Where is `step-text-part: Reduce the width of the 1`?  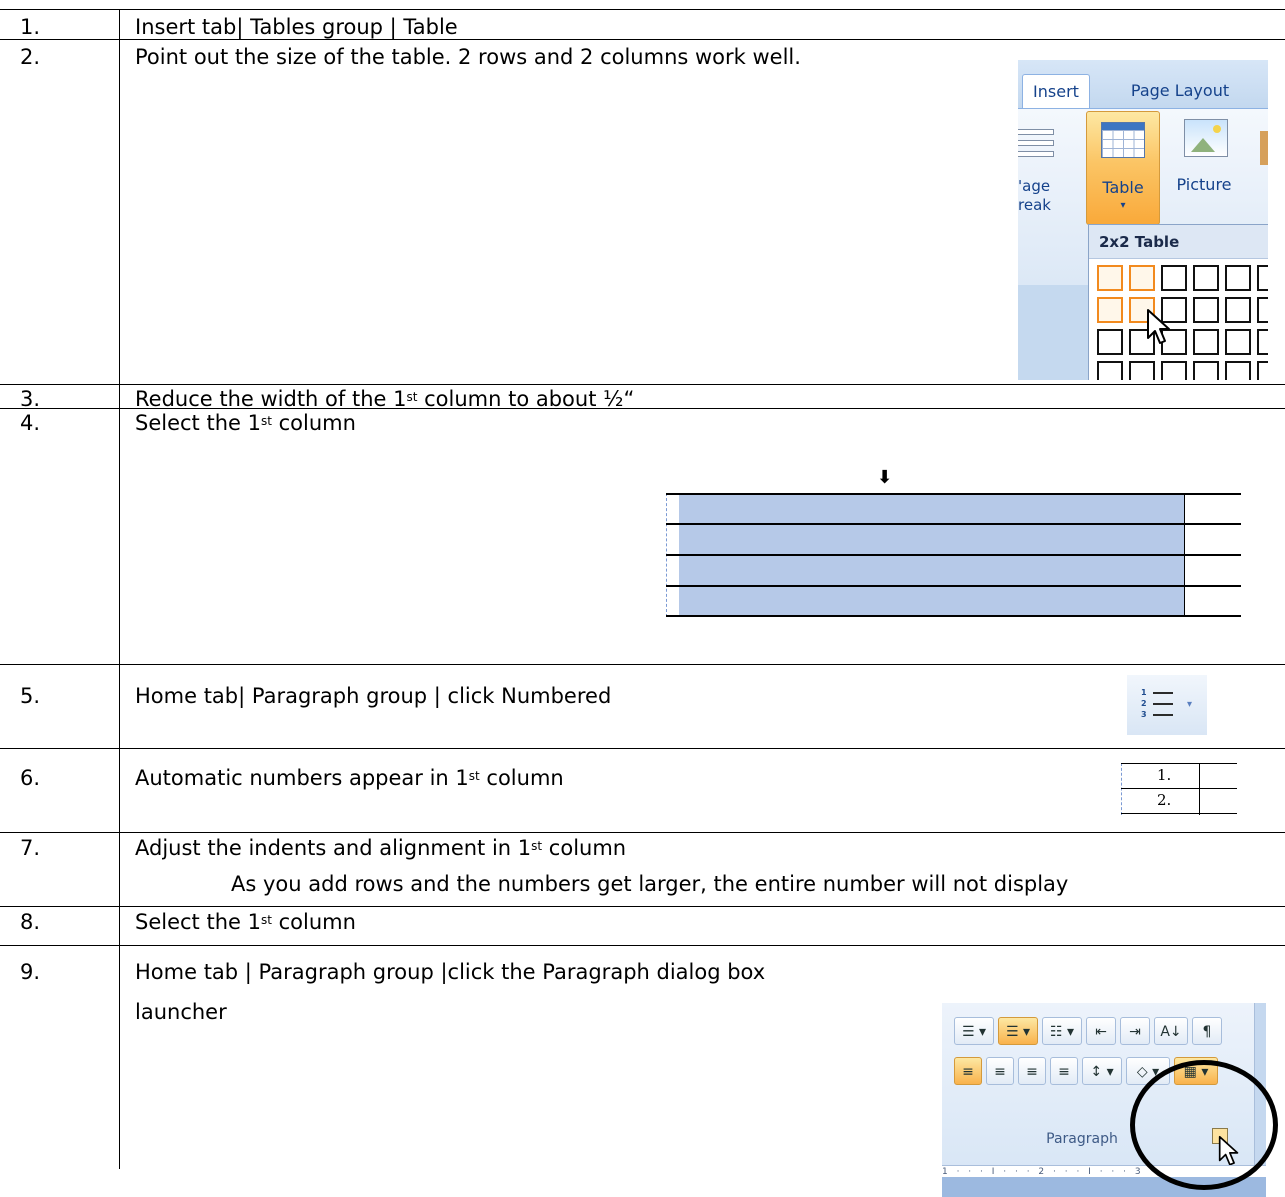
step-text-part: Reduce the width of the 1 is located at coordinates (271, 399).